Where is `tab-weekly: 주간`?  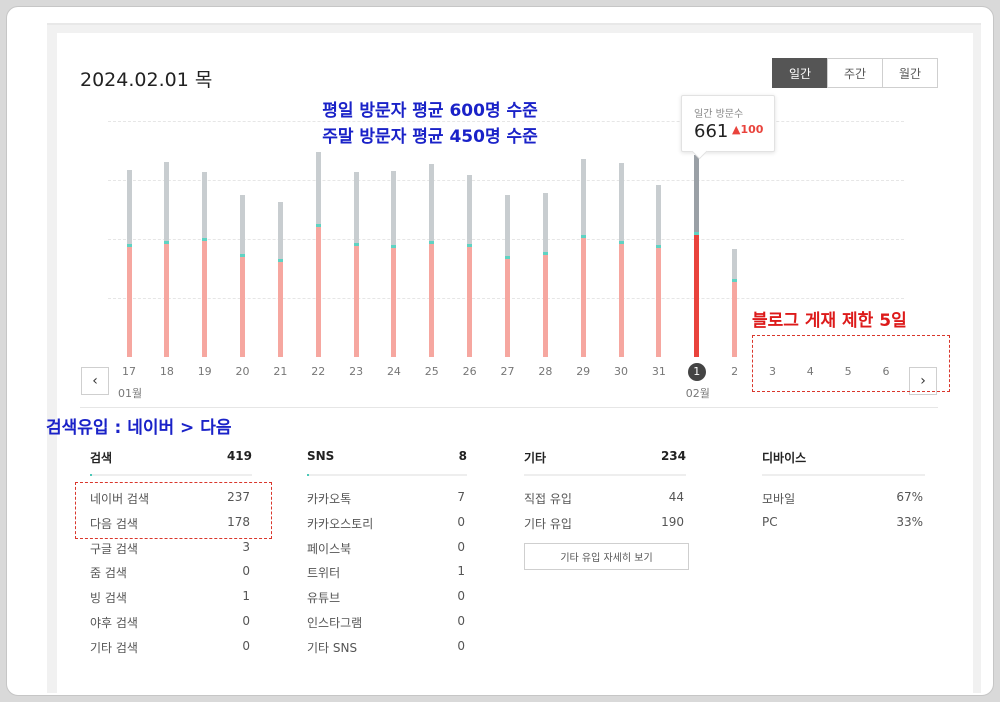 tab-weekly: 주간 is located at coordinates (855, 73).